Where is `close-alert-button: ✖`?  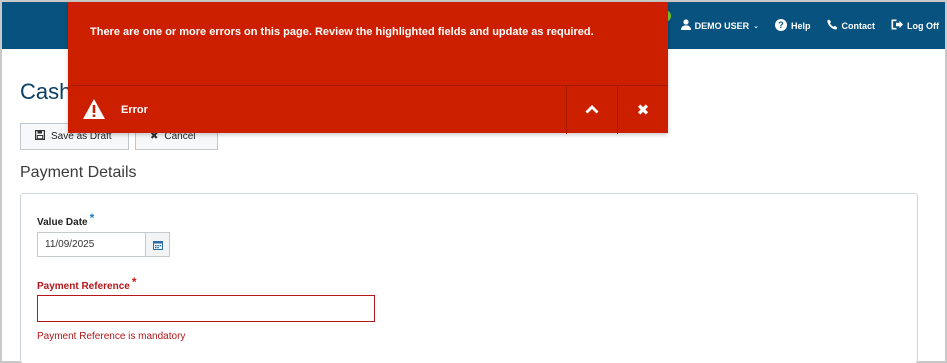
close-alert-button: ✖ is located at coordinates (642, 110).